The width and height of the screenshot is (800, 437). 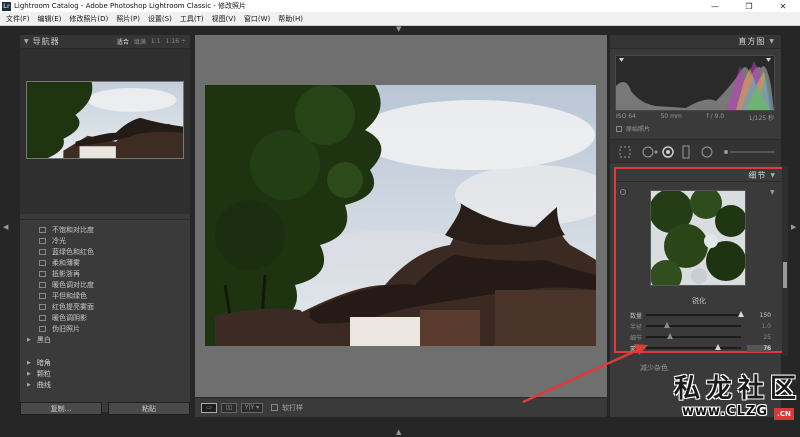 I want to click on navigator-thumbnail, so click(x=105, y=120).